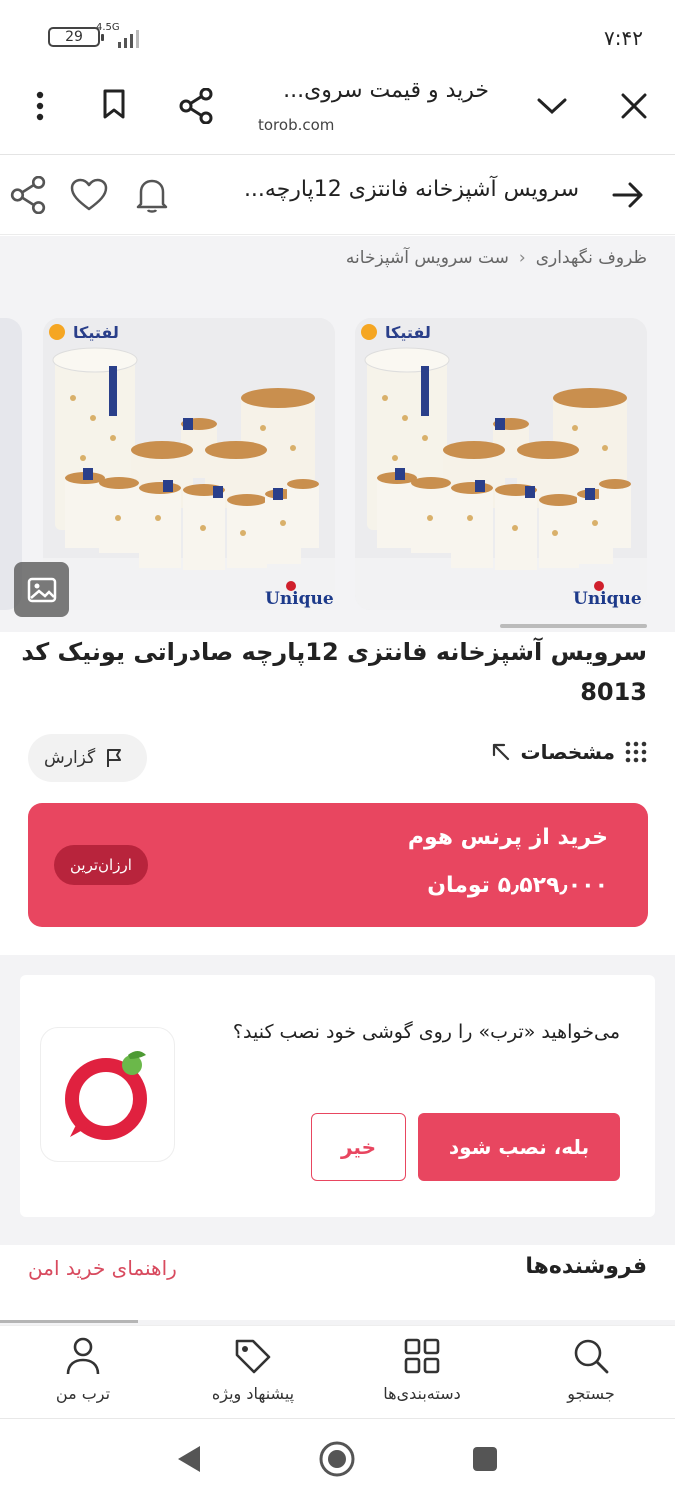  I want to click on back-triangle-icon, so click(189, 1459).